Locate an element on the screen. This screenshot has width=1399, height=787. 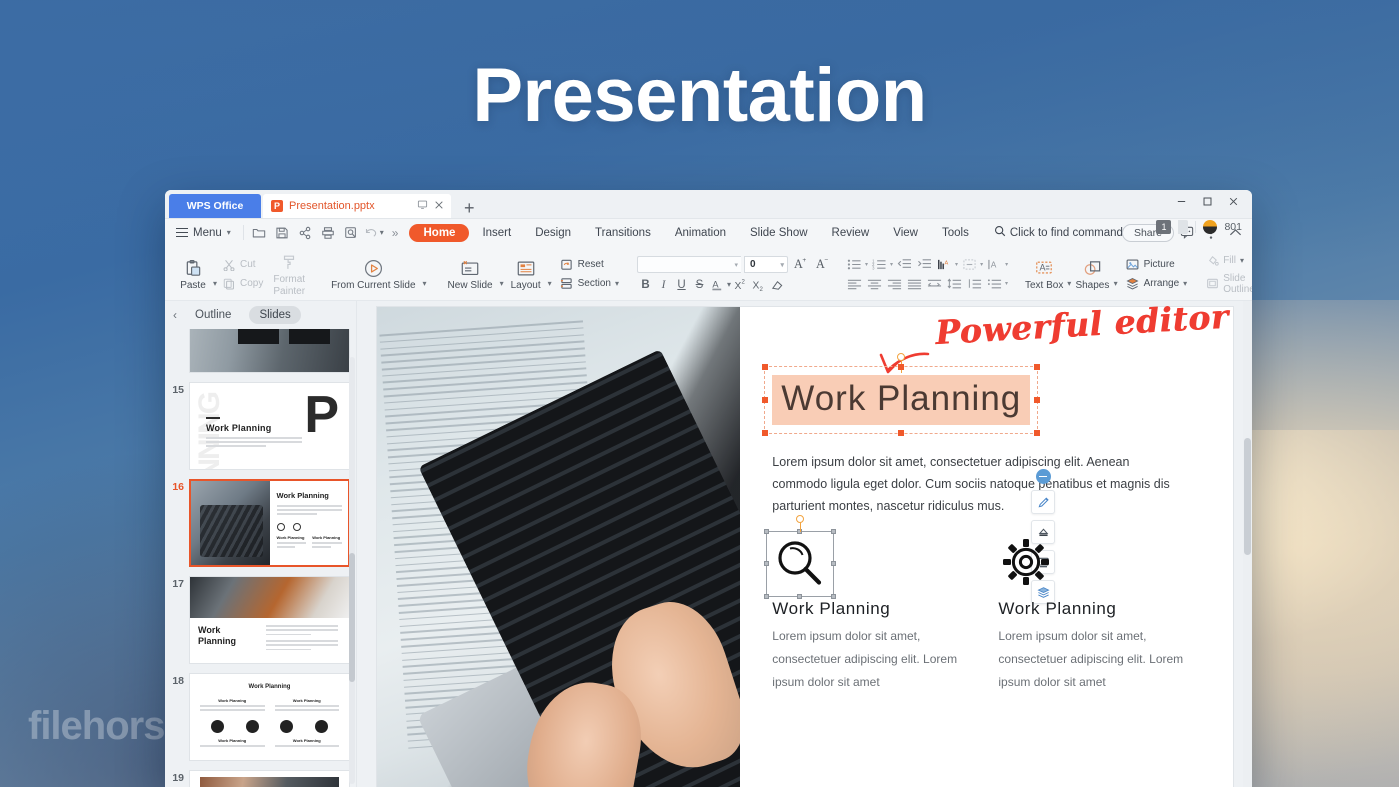
layout-button: Layout is located at coordinates (526, 274).